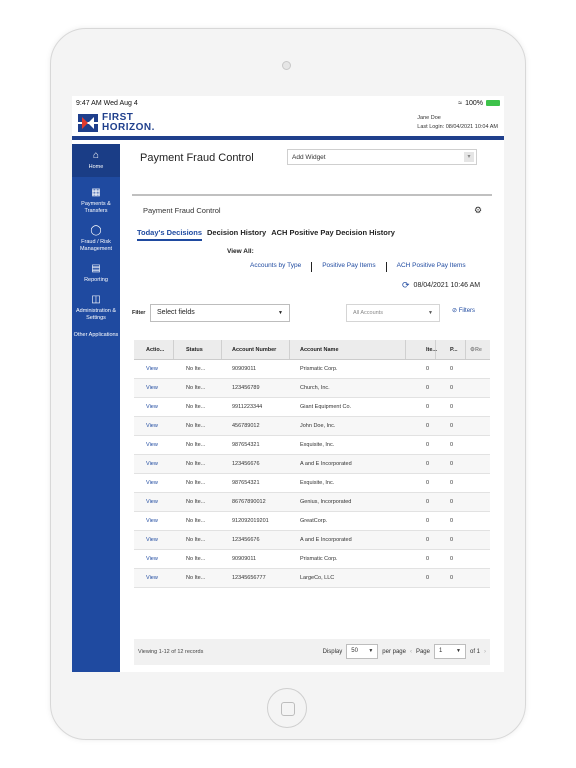  What do you see at coordinates (244, 369) in the screenshot?
I see `table-cell: 90909011` at bounding box center [244, 369].